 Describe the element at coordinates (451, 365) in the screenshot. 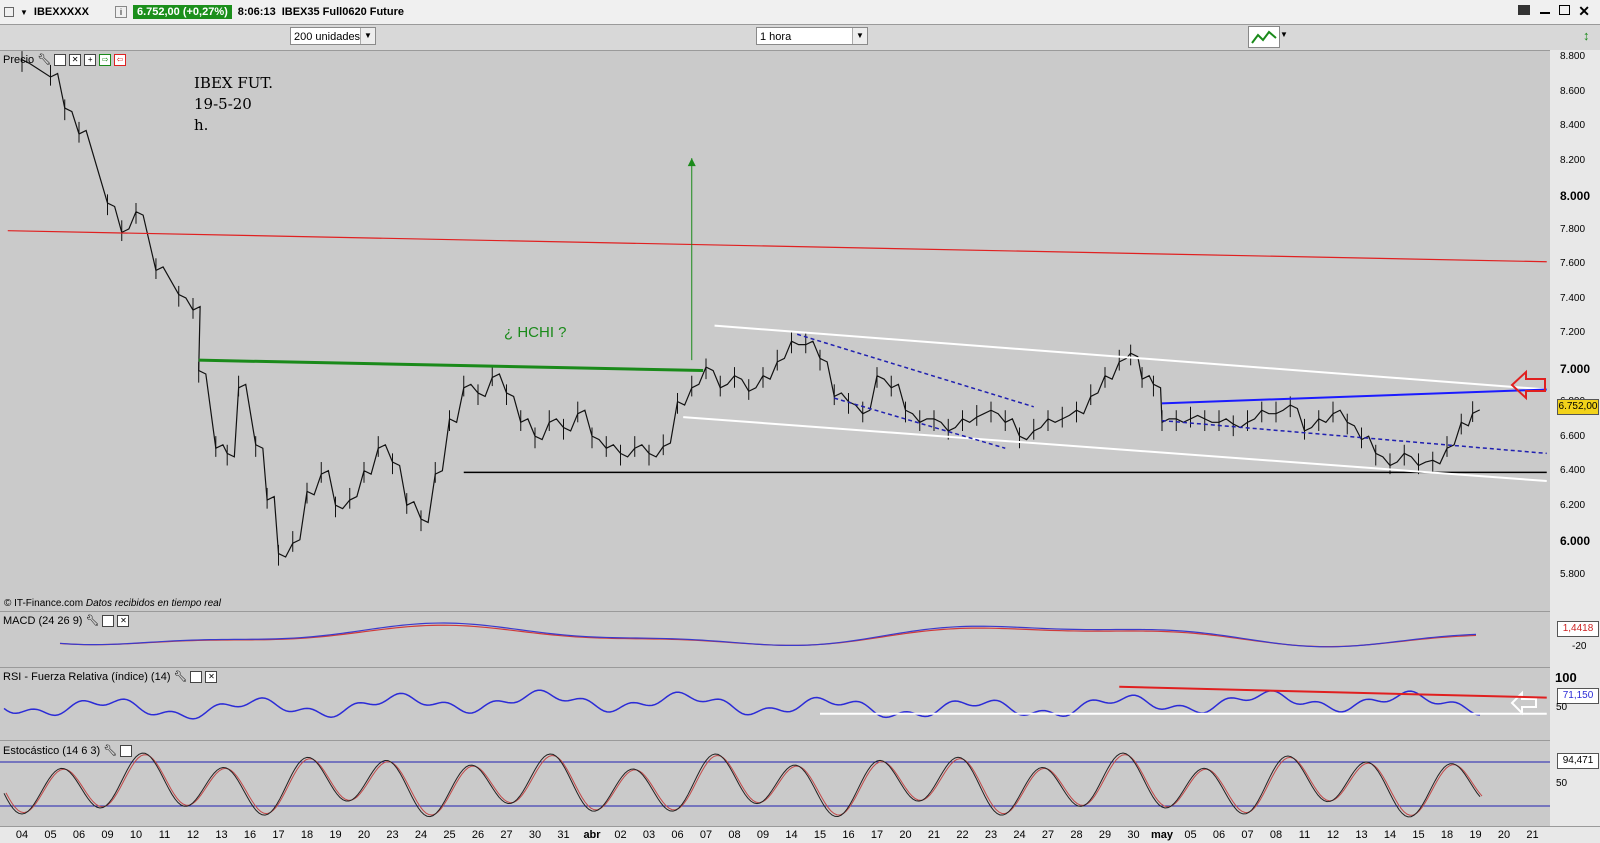

I see `trend-line-green` at that location.